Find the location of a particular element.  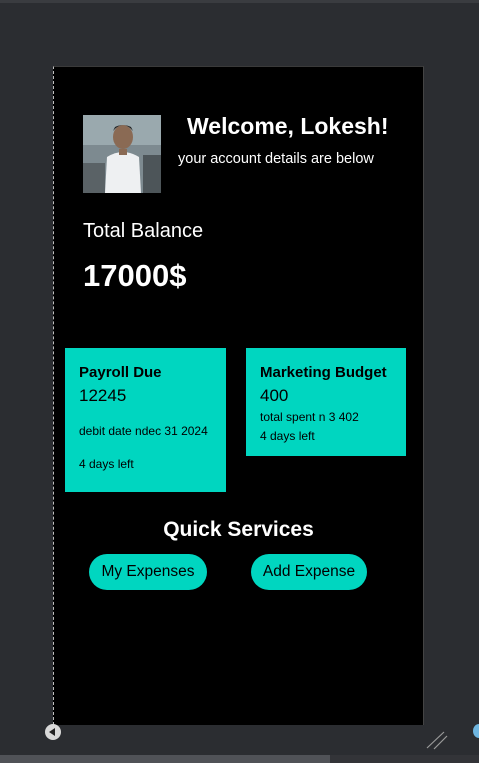

avatar is located at coordinates (122, 154).